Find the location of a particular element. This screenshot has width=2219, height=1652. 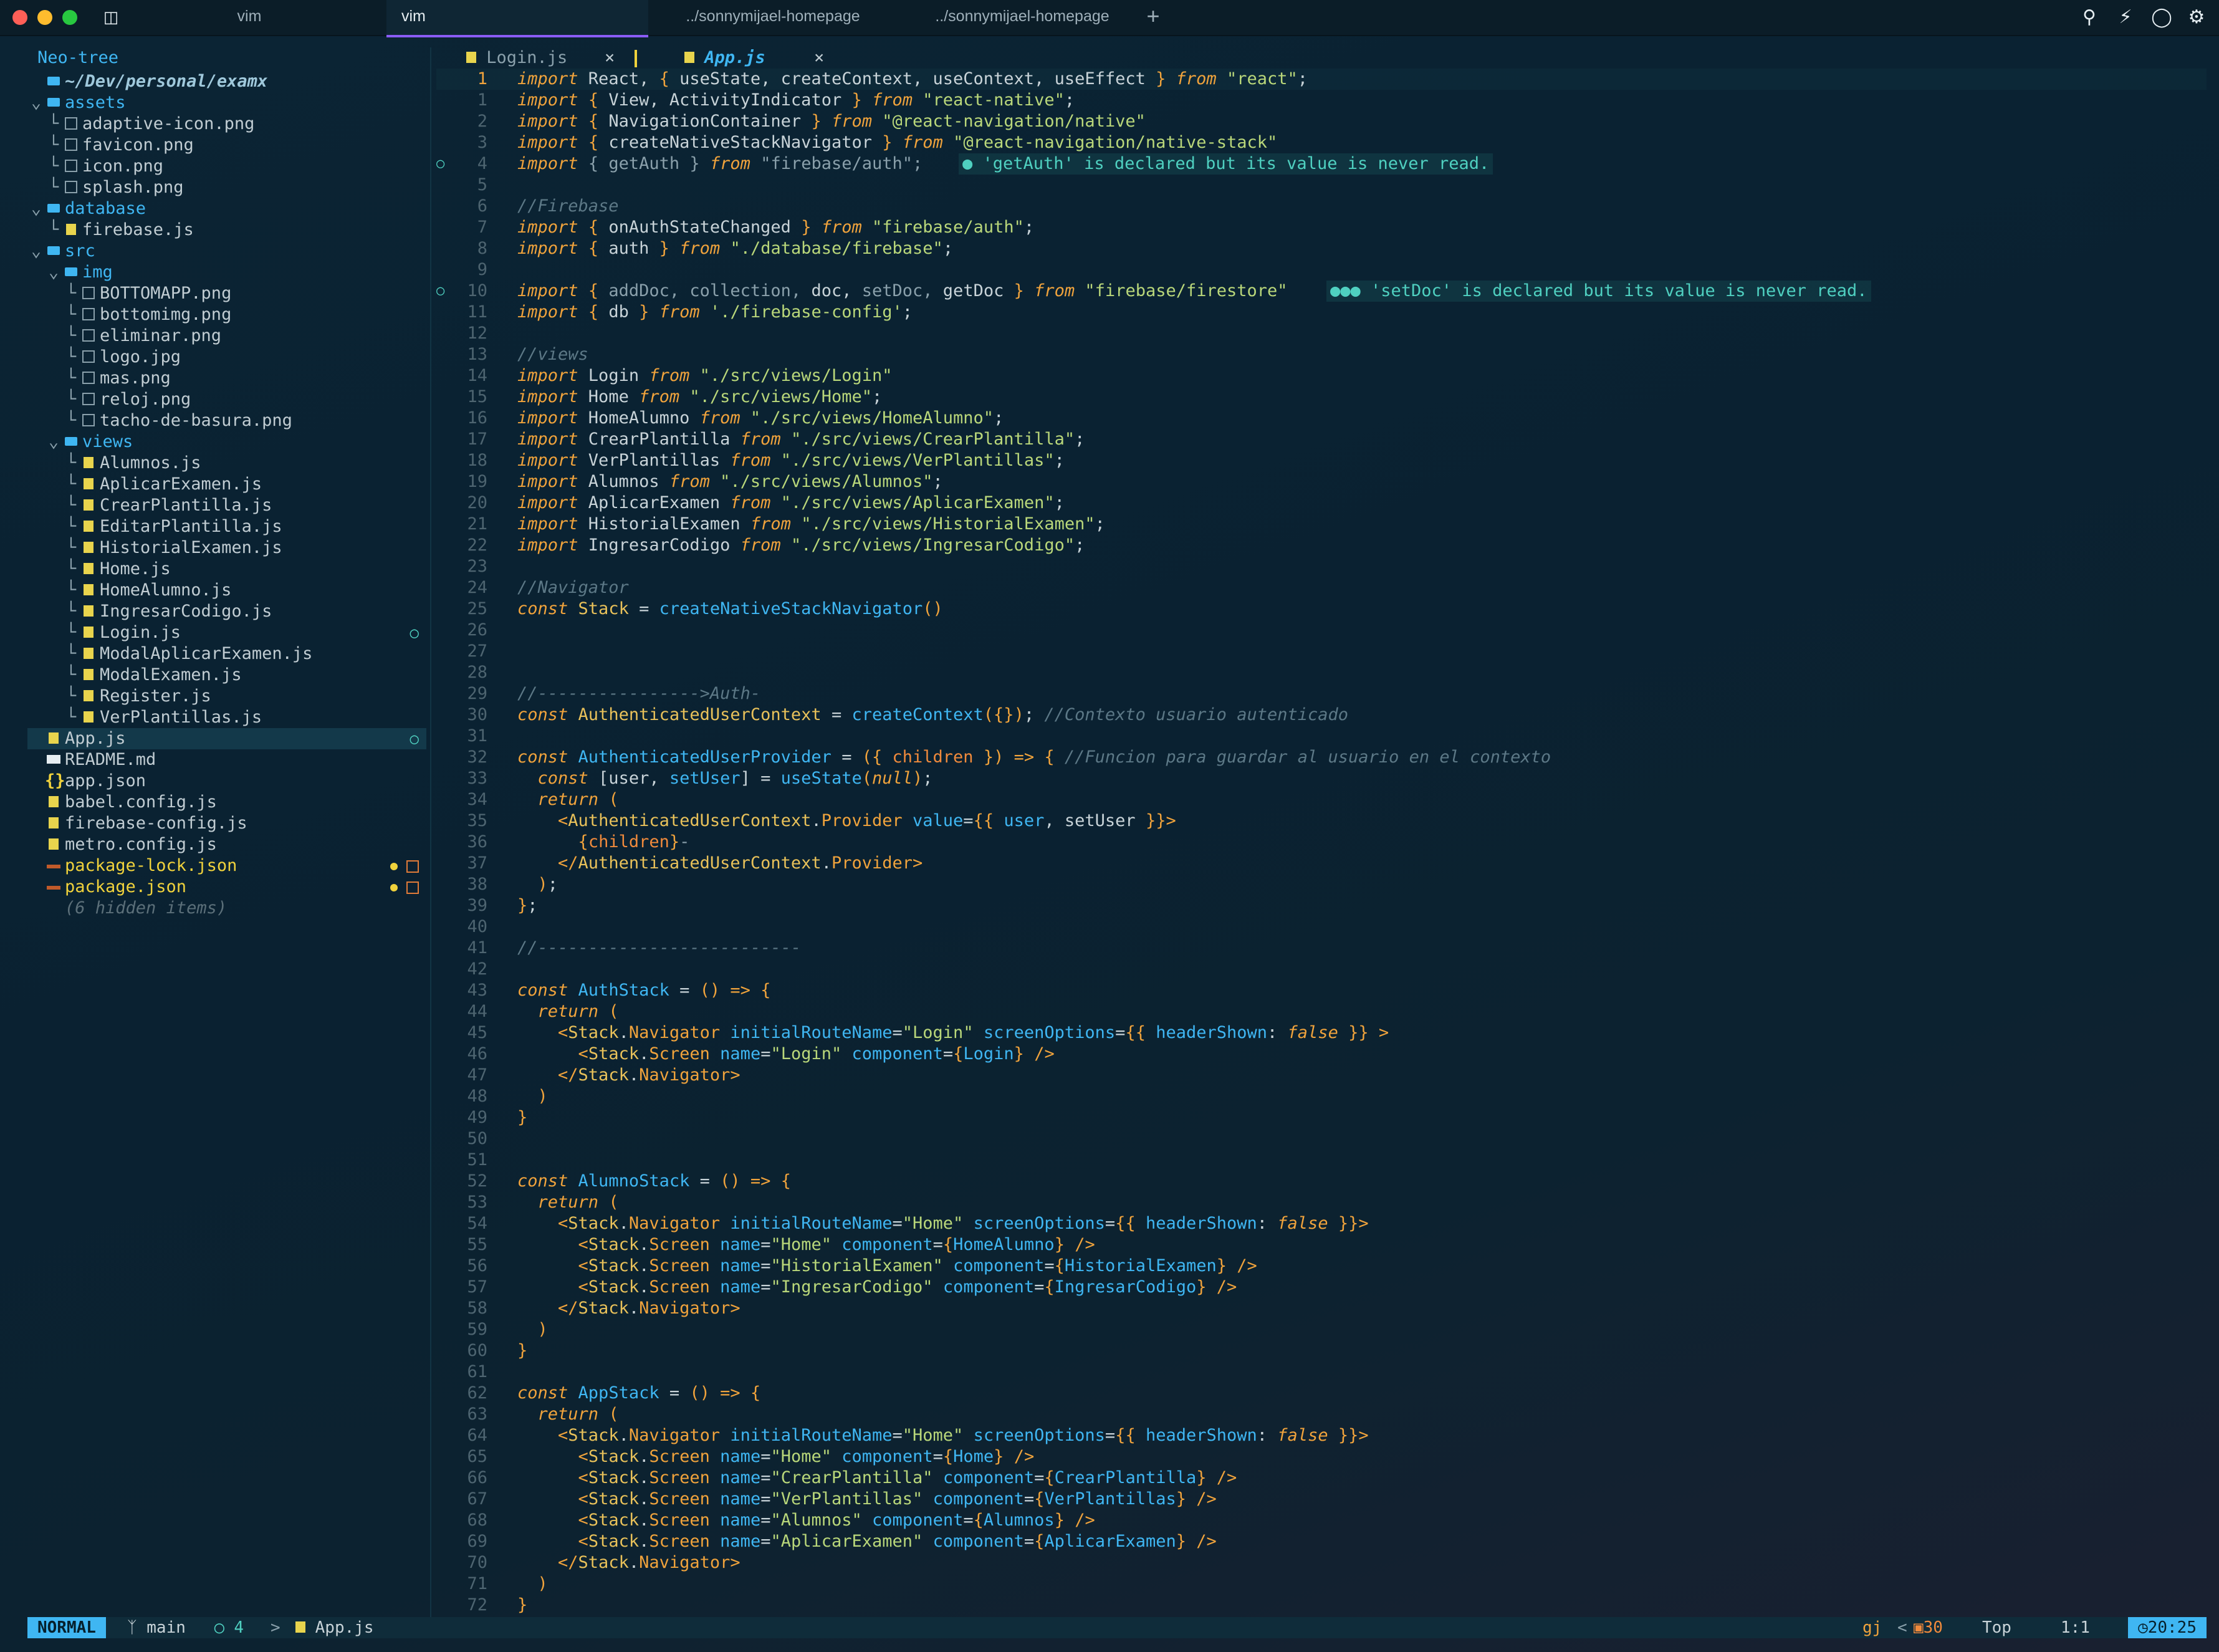

tree-file: └ logo.jpg is located at coordinates (226, 357).